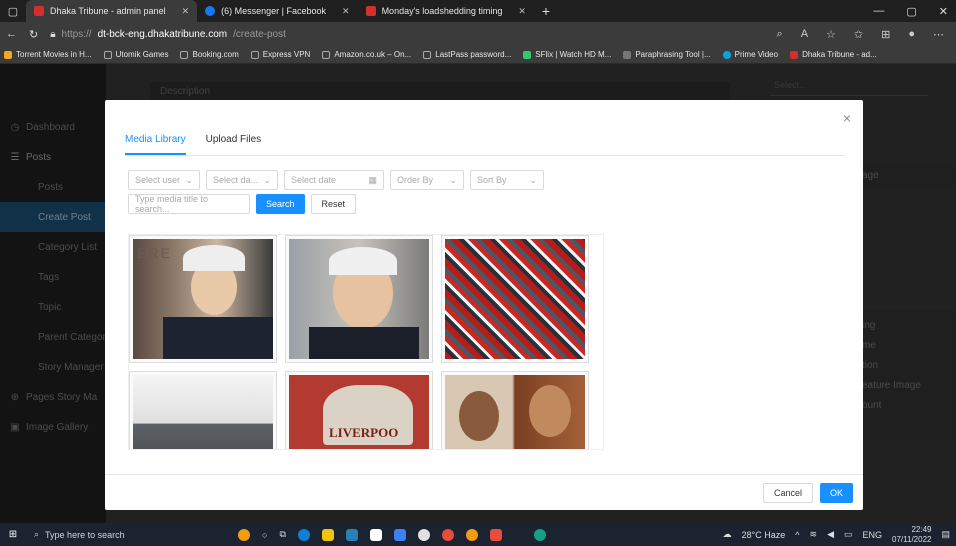  I want to click on tab-dhaka-tribune: Dhaka Tribune - admin panel ✕, so click(112, 11).